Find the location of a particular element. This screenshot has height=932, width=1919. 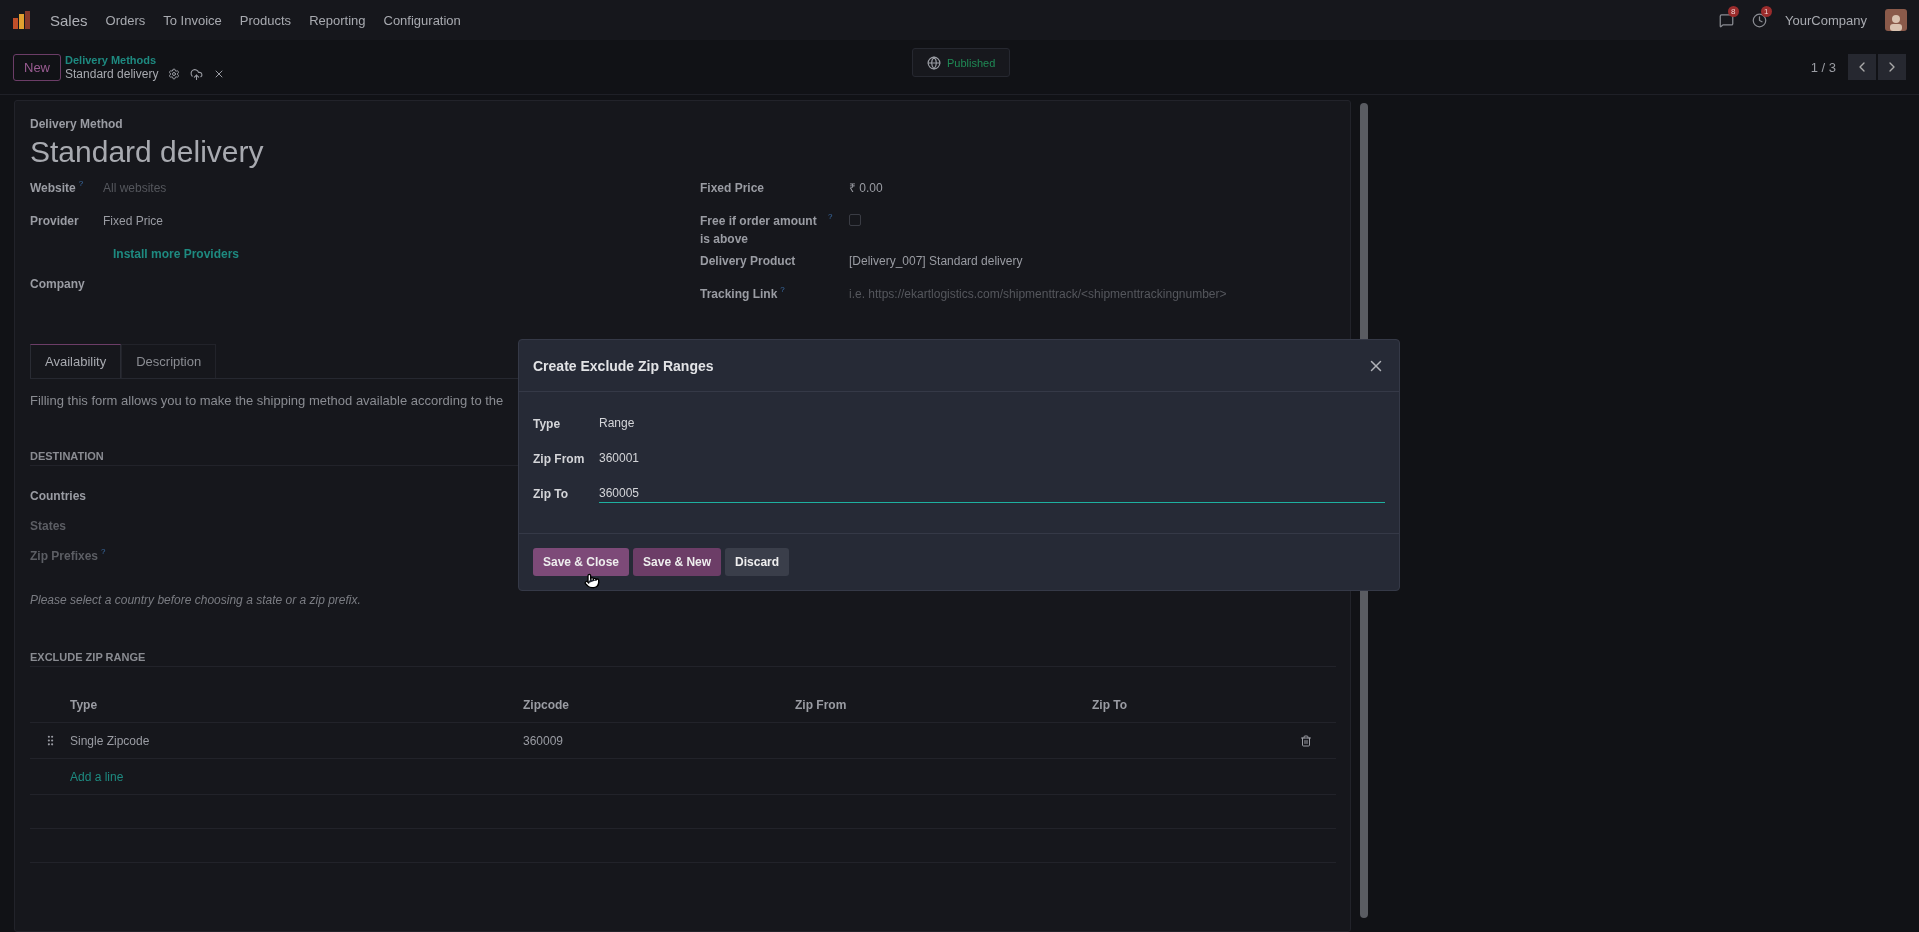

field-label: Provider is located at coordinates (54, 221).